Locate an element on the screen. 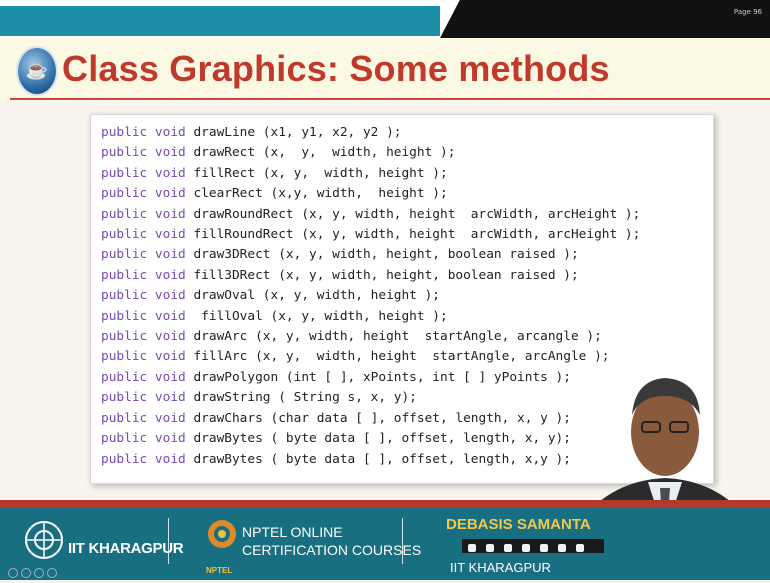 Image resolution: width=770 pixels, height=583 pixels. top-banner: Page 96 is located at coordinates (385, 19).